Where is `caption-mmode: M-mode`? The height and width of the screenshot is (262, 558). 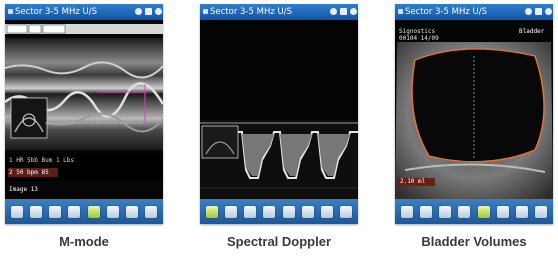
caption-mmode: M-mode is located at coordinates (84, 241).